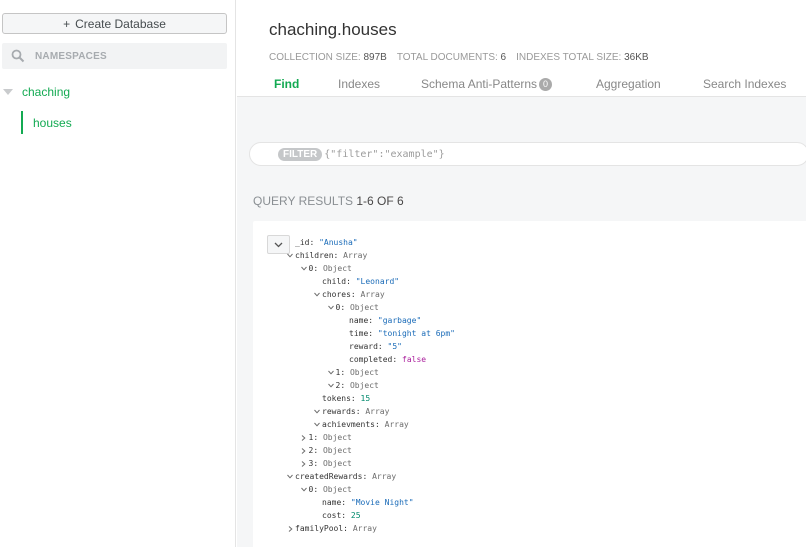 The height and width of the screenshot is (547, 806). Describe the element at coordinates (479, 84) in the screenshot. I see `tab-schema-label: Schema Anti-Patterns` at that location.